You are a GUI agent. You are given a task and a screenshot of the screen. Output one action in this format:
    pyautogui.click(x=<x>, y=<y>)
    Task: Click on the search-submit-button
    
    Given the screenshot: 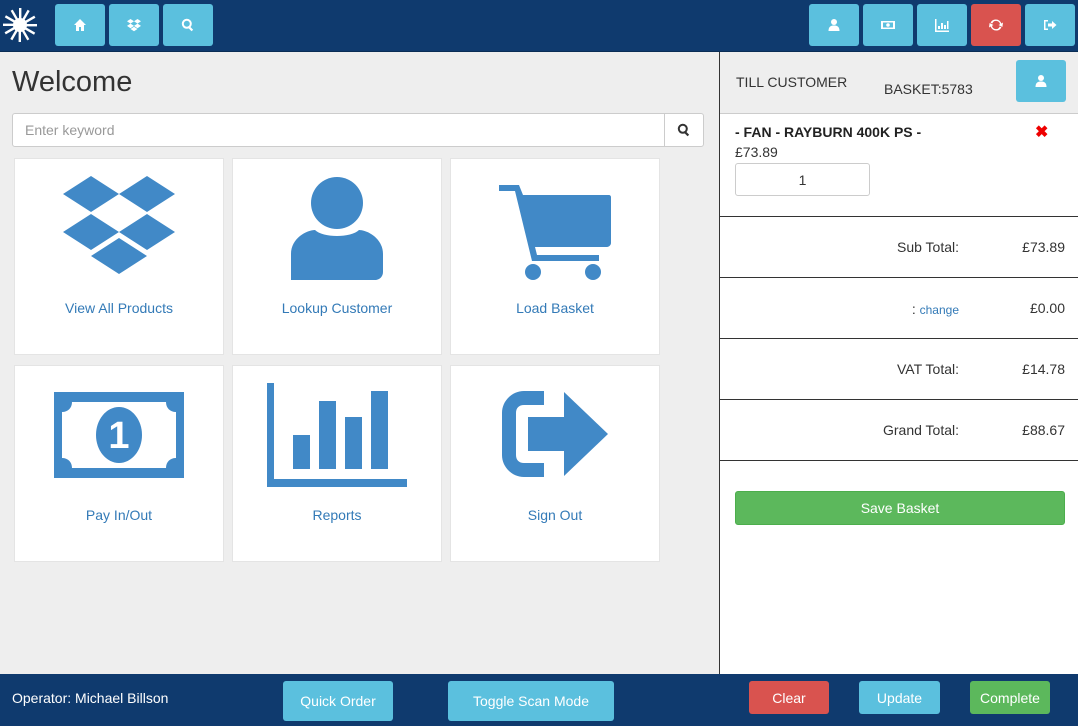 What is the action you would take?
    pyautogui.click(x=684, y=130)
    